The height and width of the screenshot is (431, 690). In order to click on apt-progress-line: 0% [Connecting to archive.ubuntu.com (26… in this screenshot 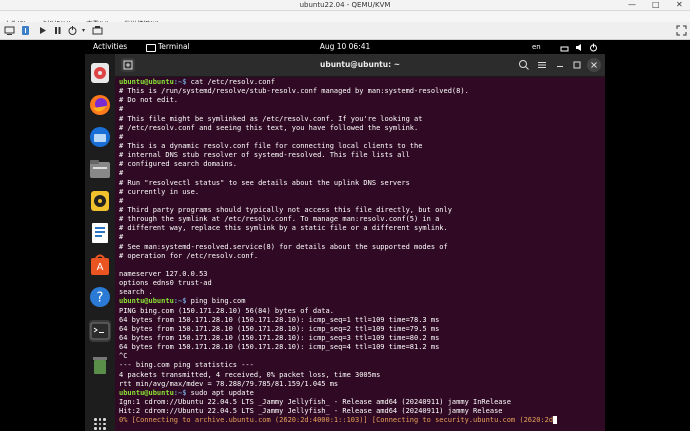, I will do `click(336, 420)`.